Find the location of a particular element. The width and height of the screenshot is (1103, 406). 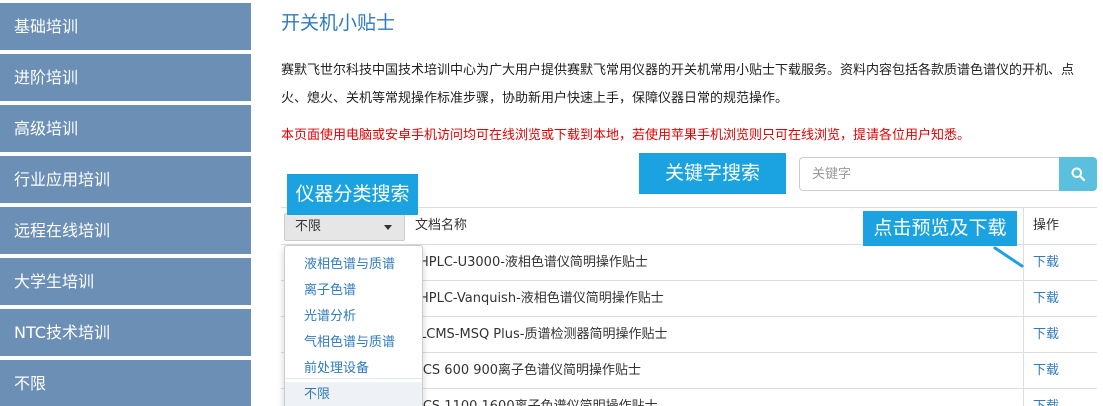

column-header-action: 操作 is located at coordinates (1046, 225).